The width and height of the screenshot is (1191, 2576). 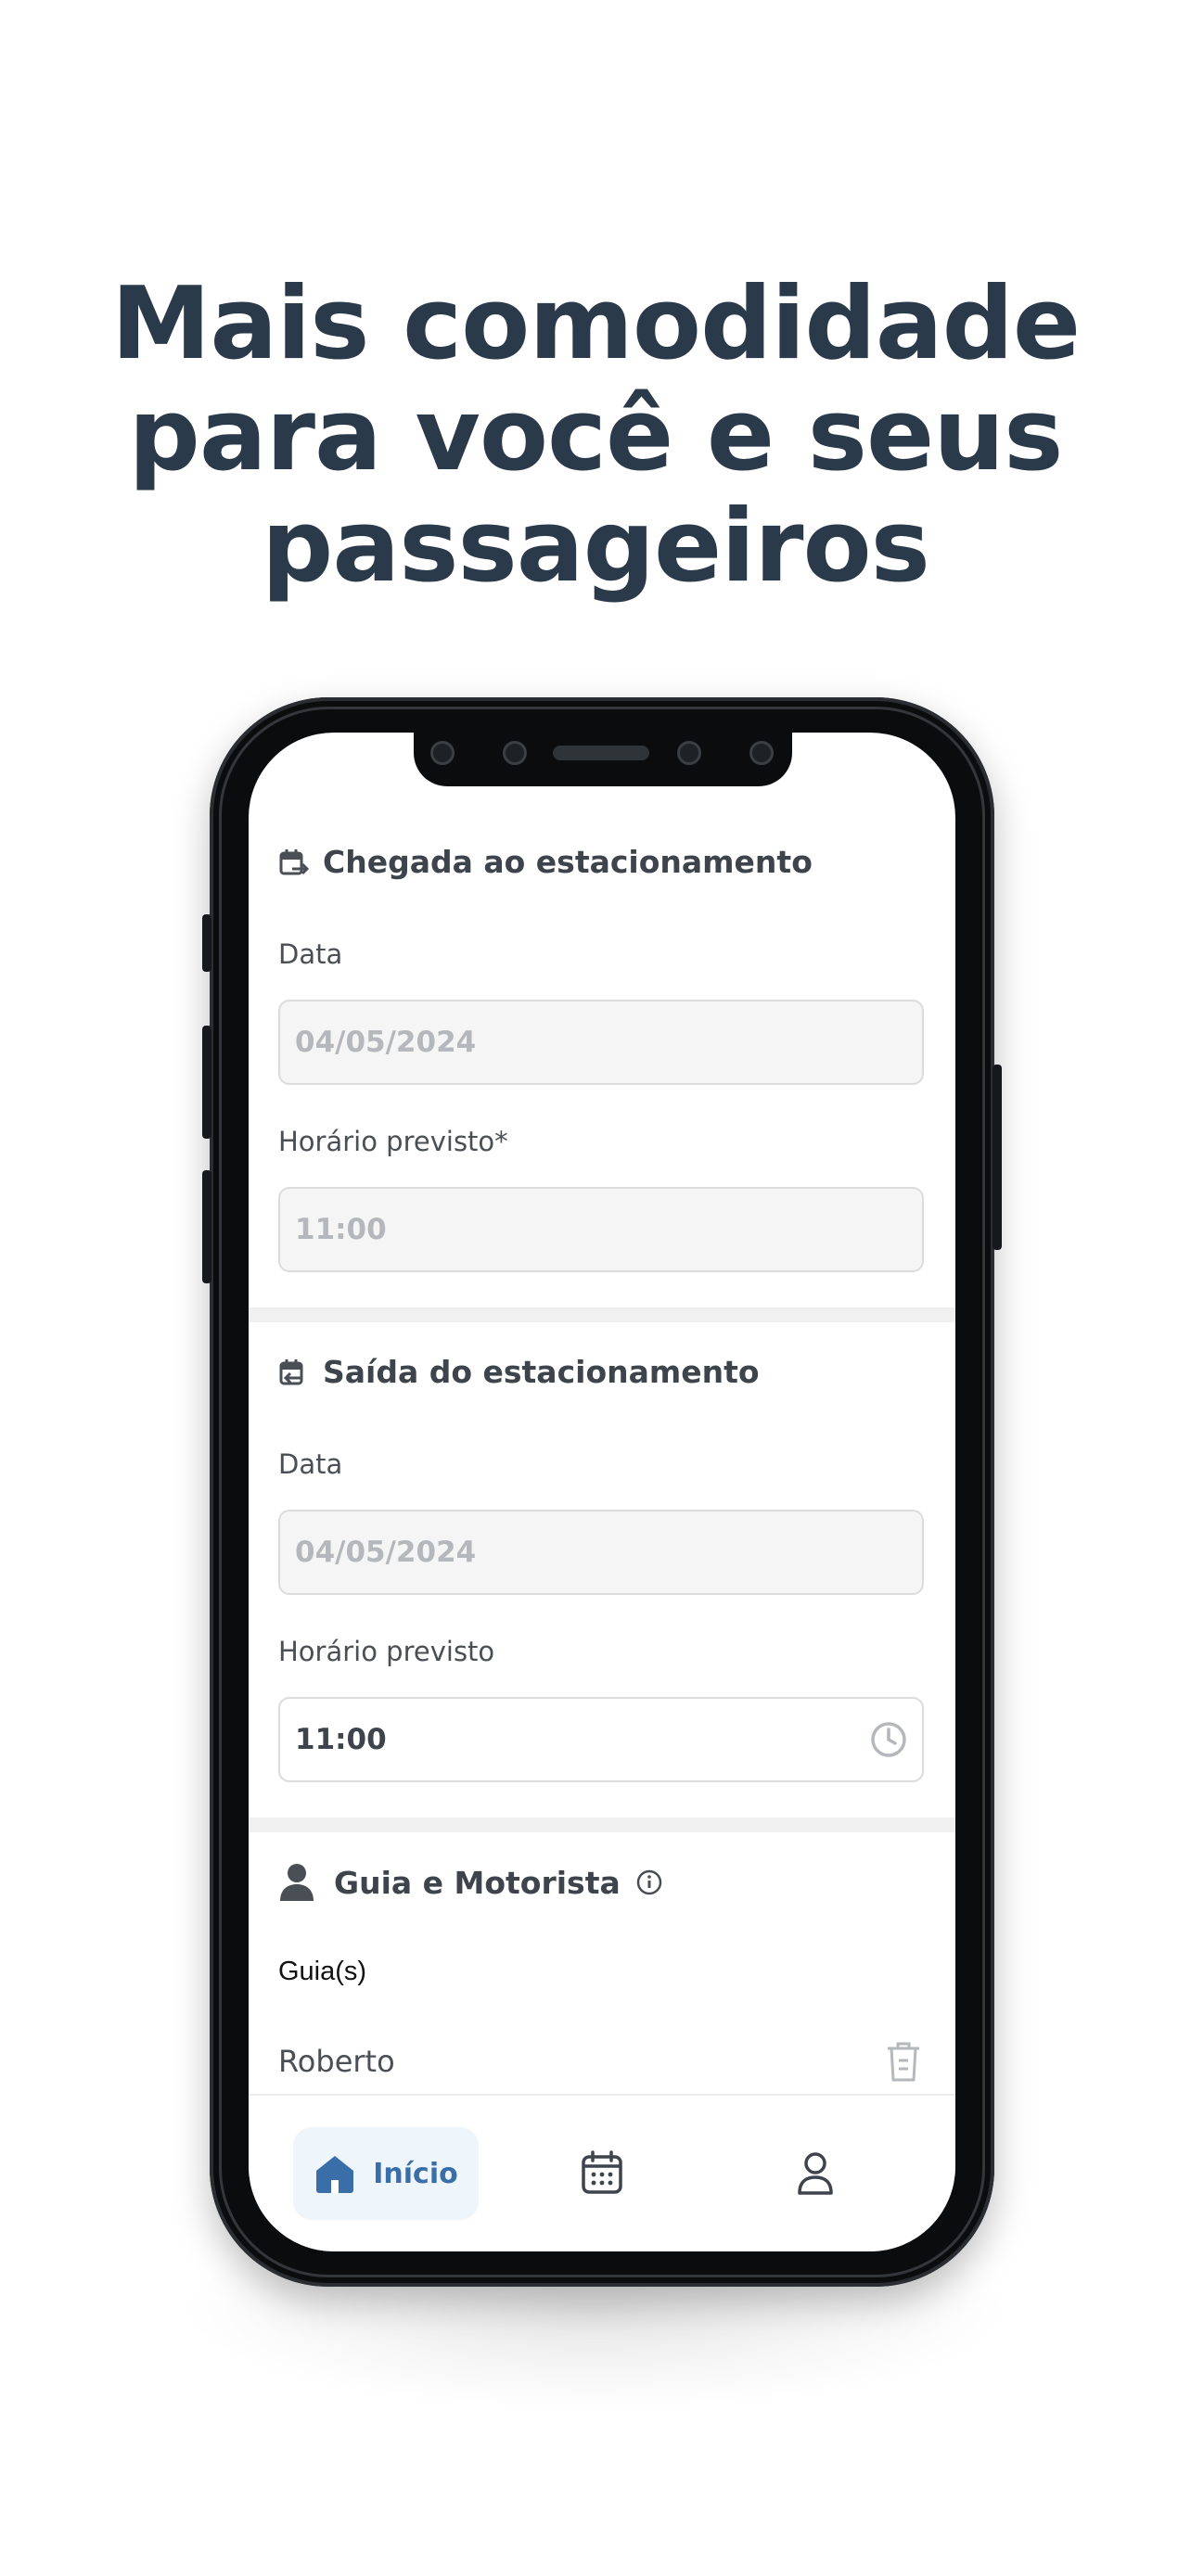 What do you see at coordinates (322, 1971) in the screenshot?
I see `guides-label: Guia(s)` at bounding box center [322, 1971].